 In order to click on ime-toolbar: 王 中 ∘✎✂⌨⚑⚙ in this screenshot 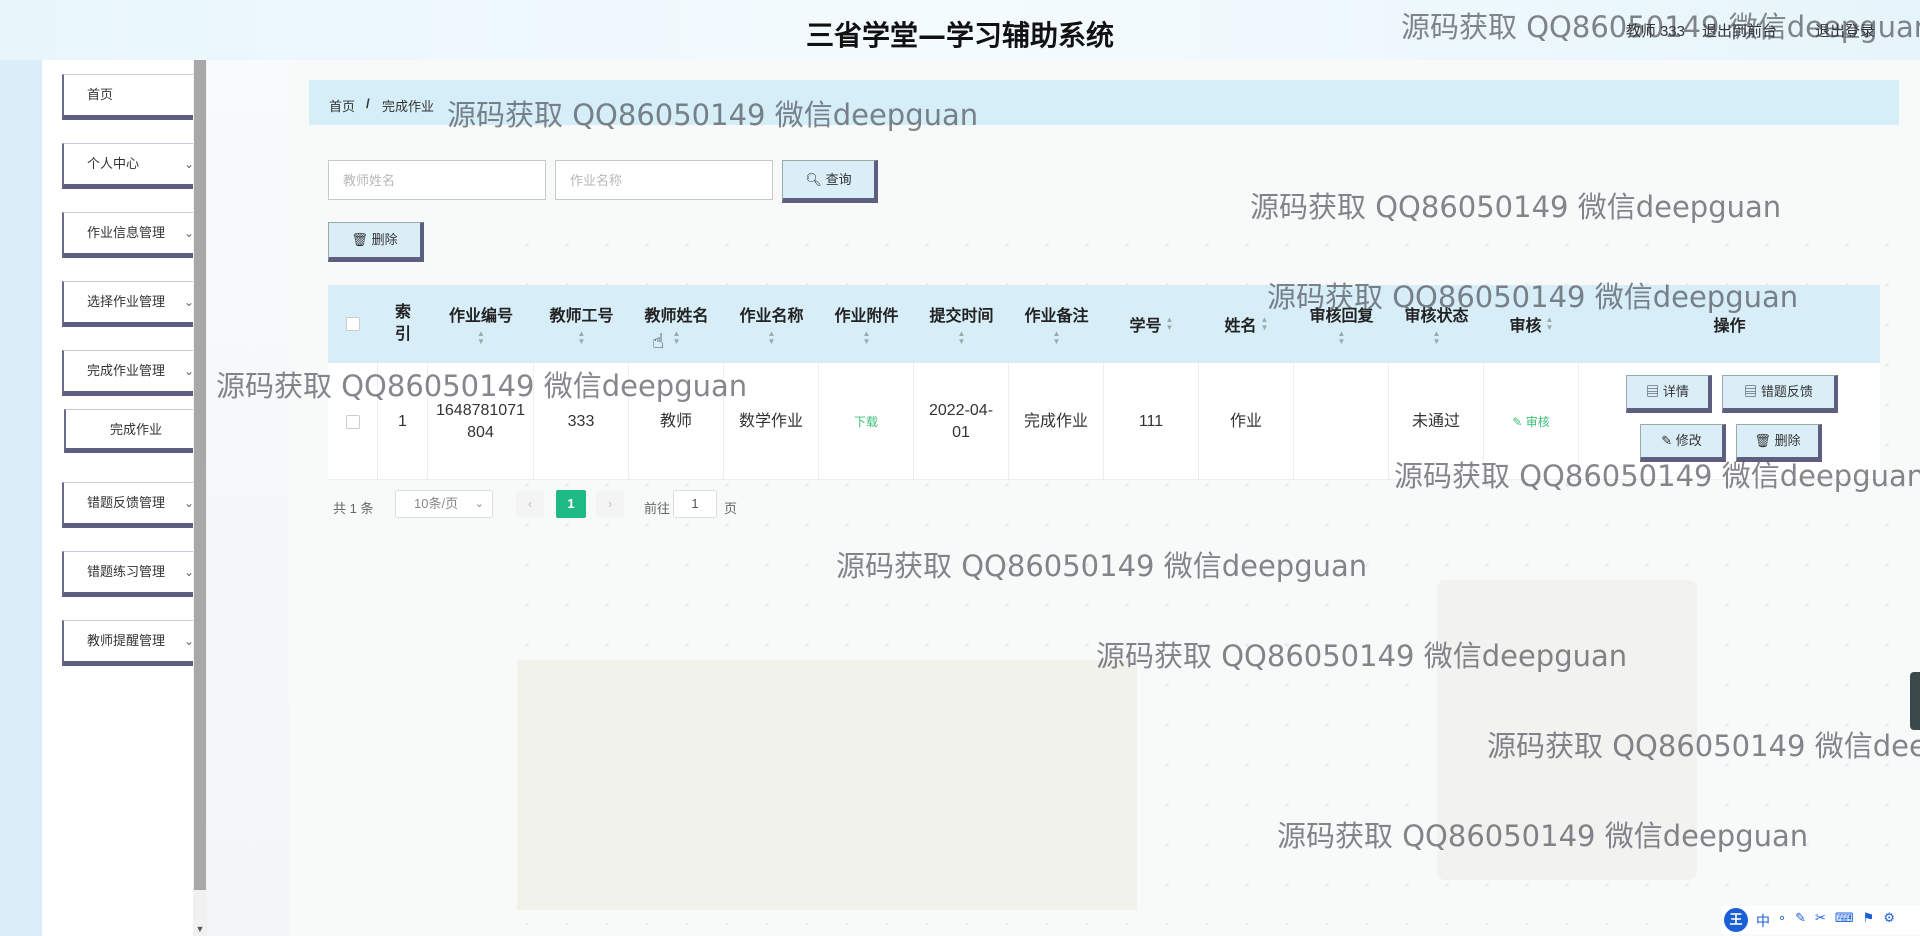, I will do `click(1821, 920)`.